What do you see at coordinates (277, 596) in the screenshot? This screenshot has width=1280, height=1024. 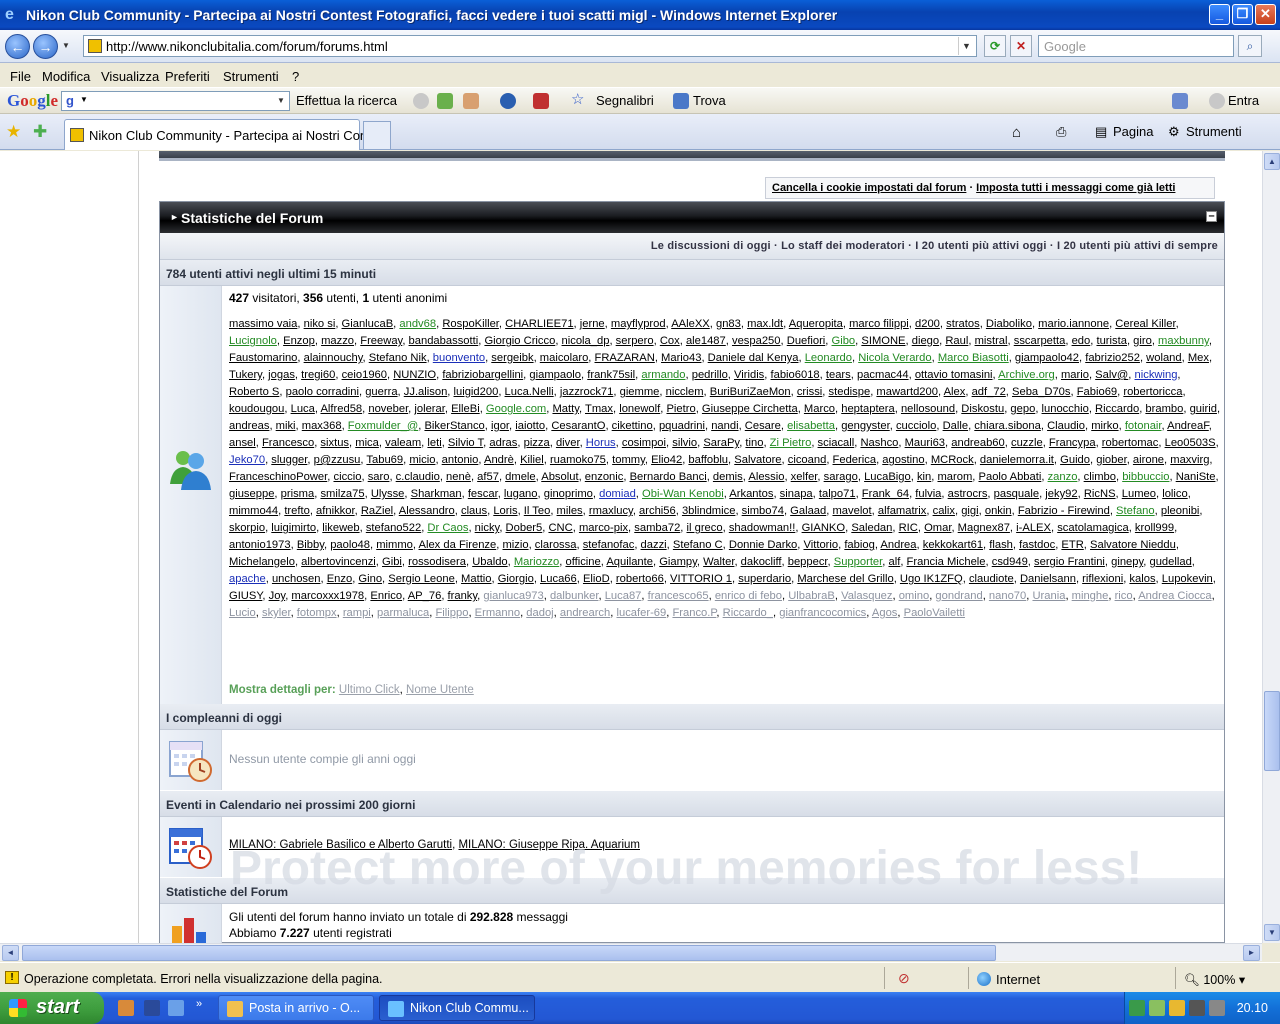 I see `user-link: Joy` at bounding box center [277, 596].